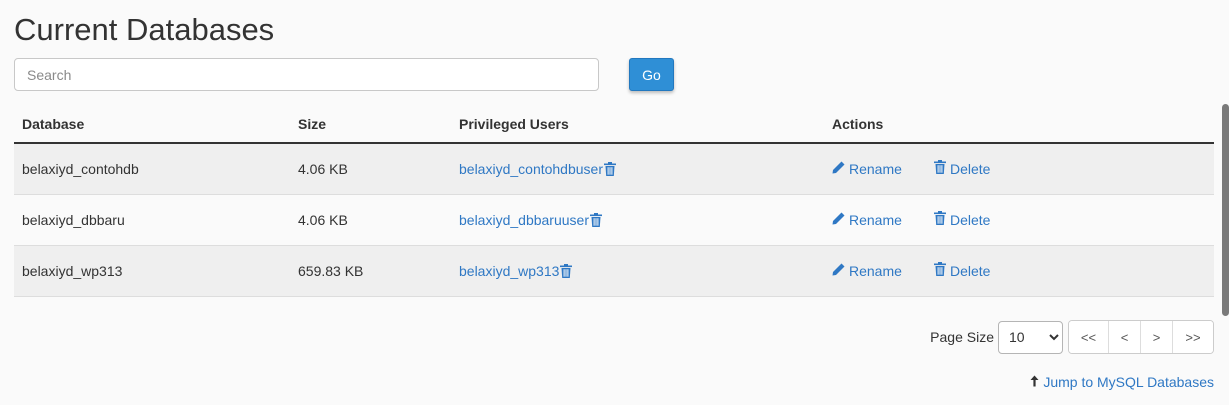 This screenshot has height=405, width=1229. What do you see at coordinates (1157, 337) in the screenshot?
I see `next-page-button: >` at bounding box center [1157, 337].